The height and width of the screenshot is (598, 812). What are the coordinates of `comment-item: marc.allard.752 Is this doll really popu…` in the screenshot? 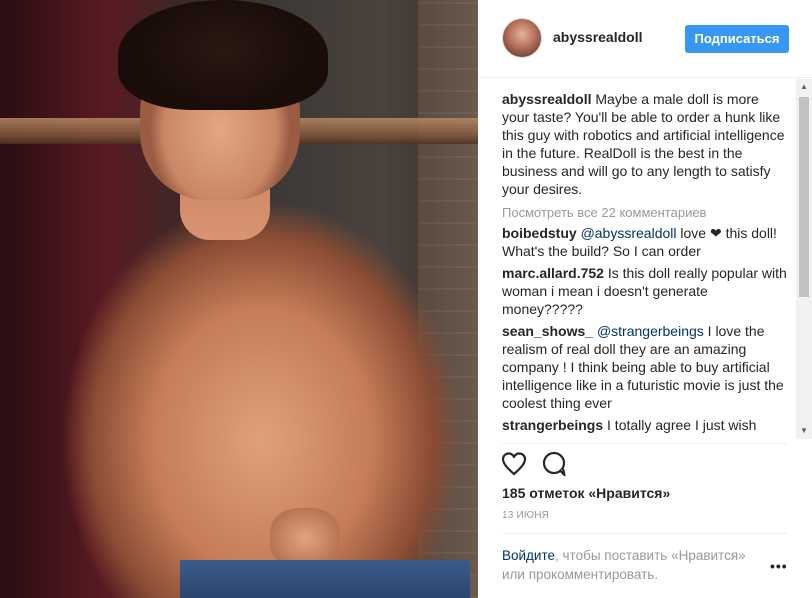 It's located at (645, 291).